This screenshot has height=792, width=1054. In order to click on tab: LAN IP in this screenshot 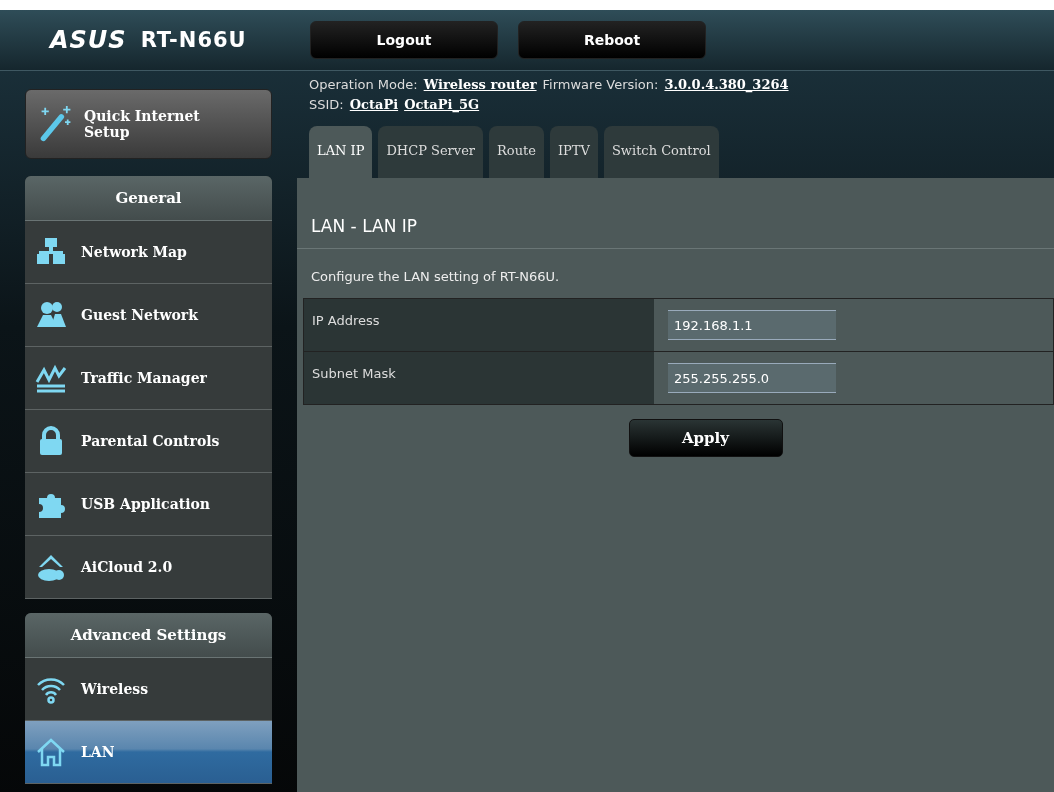, I will do `click(341, 152)`.